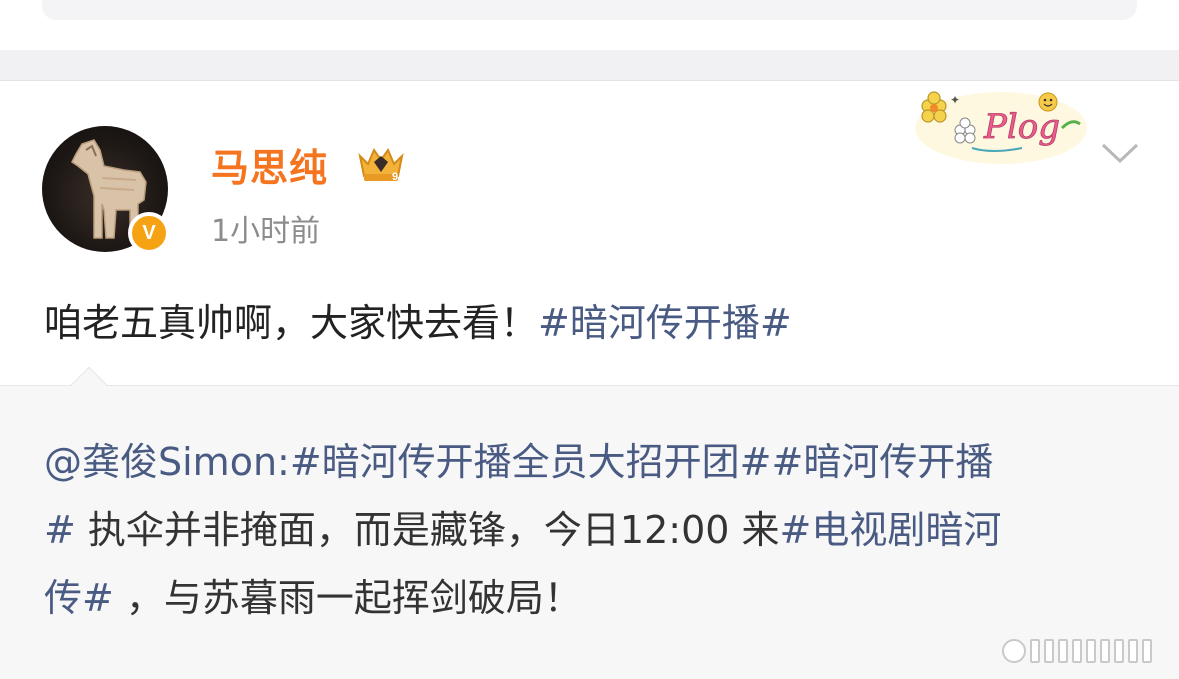  I want to click on previous-card-bottom, so click(589, 10).